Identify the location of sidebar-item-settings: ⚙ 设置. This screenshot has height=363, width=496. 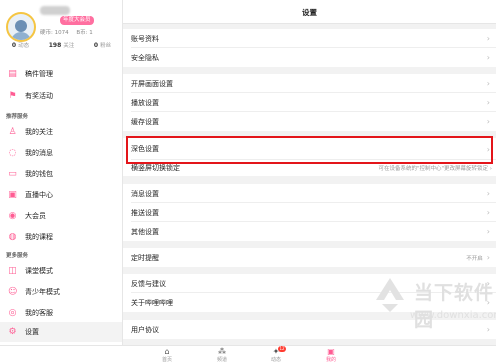
(61, 332).